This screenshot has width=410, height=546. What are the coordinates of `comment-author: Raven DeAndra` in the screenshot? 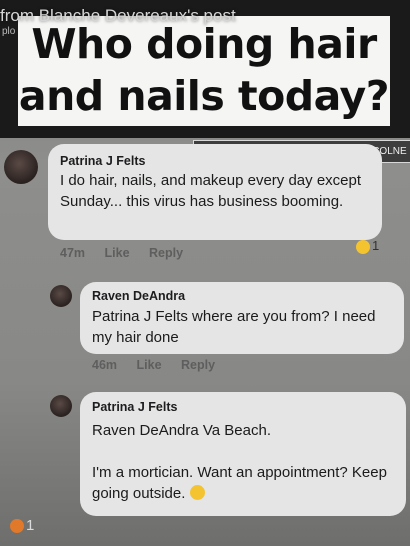 It's located at (138, 296).